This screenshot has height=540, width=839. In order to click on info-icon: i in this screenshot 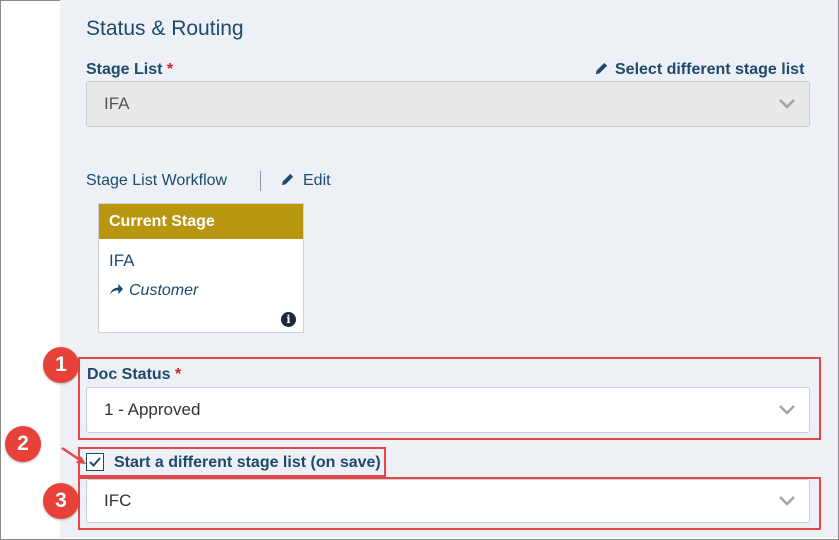, I will do `click(288, 319)`.